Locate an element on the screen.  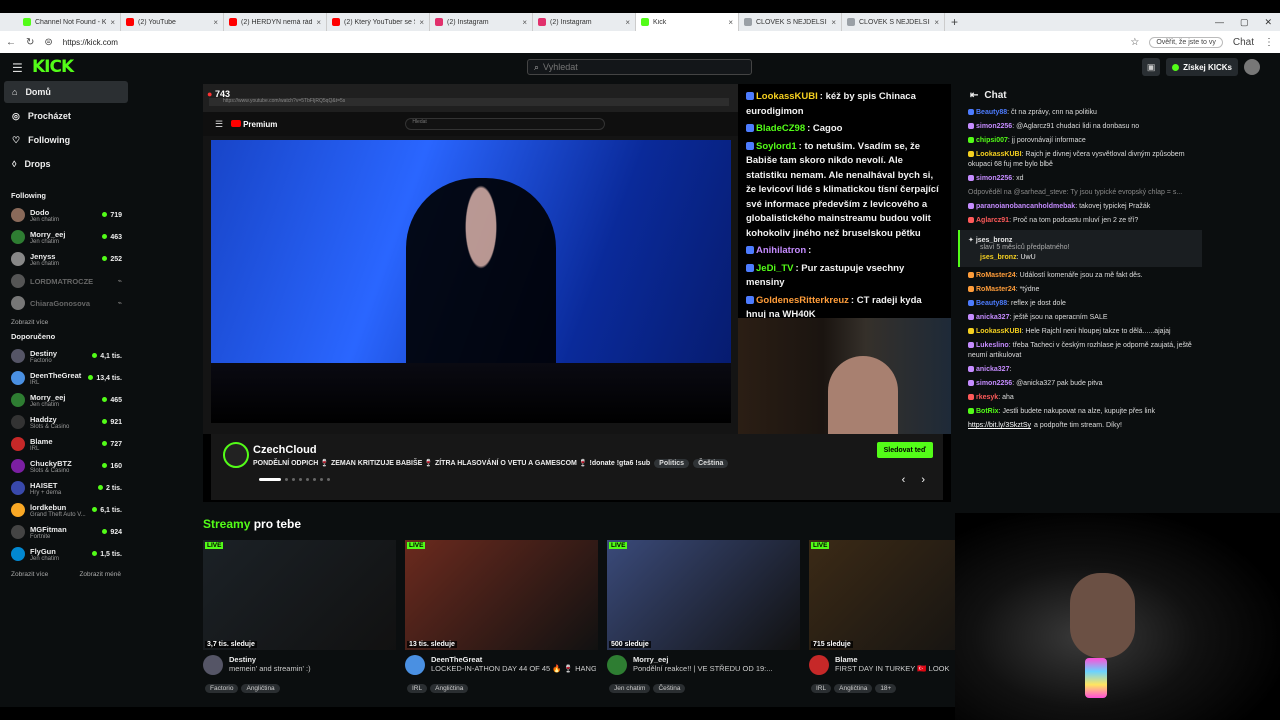
browser-tab: (2) HERDYN nemá rád HRANÍ× is located at coordinates (275, 22).